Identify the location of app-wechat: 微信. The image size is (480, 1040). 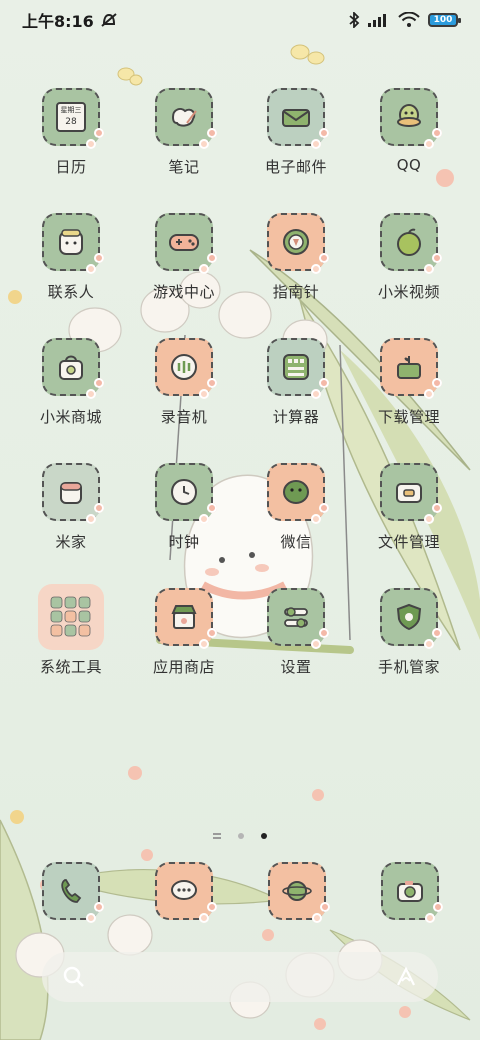
(296, 507).